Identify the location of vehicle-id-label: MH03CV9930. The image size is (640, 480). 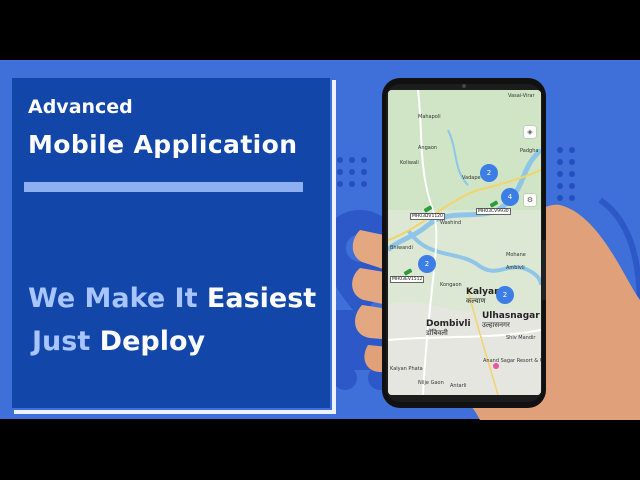
(493, 211).